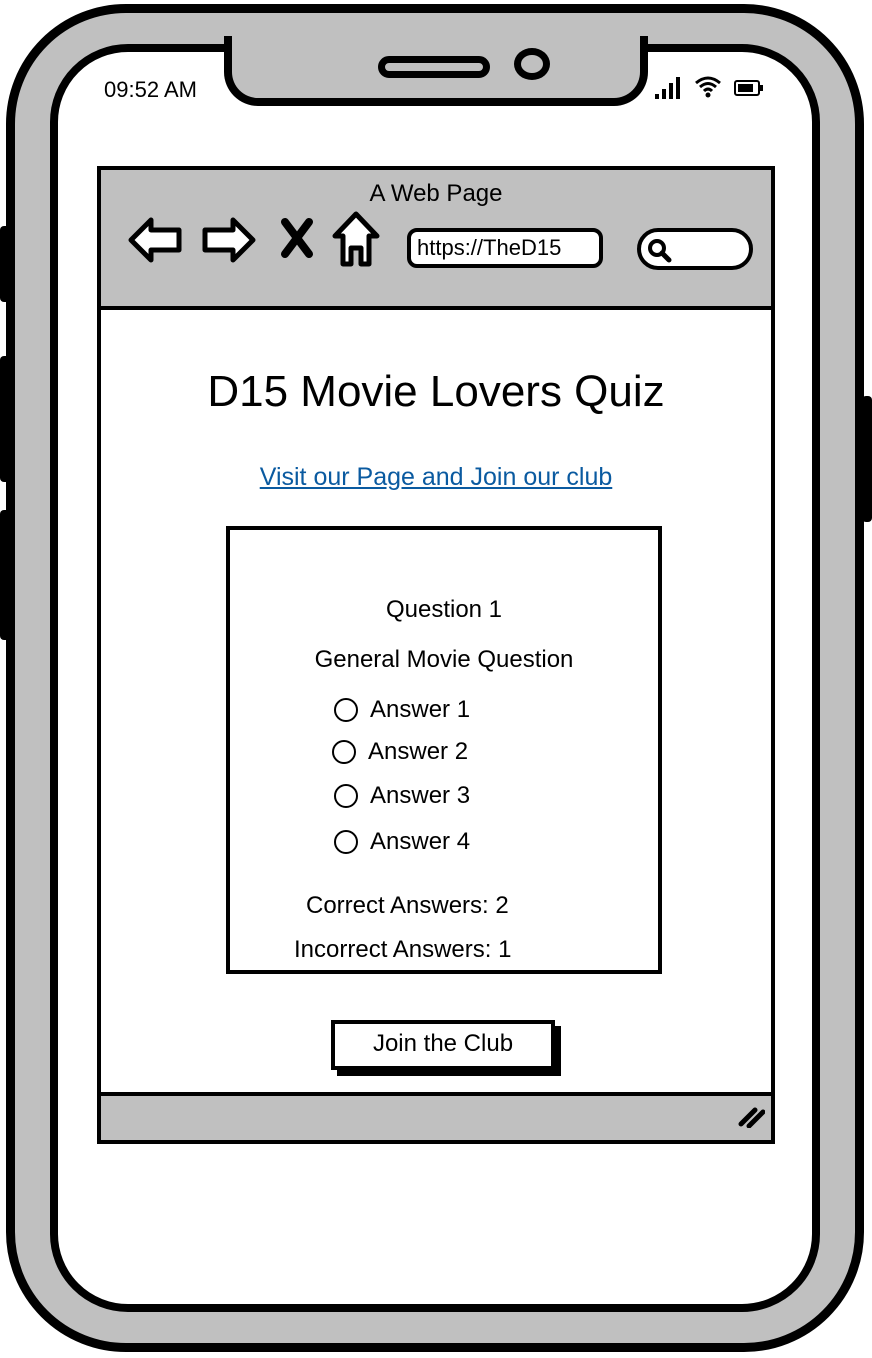  What do you see at coordinates (150, 89) in the screenshot?
I see `status-time: 09:52 AM` at bounding box center [150, 89].